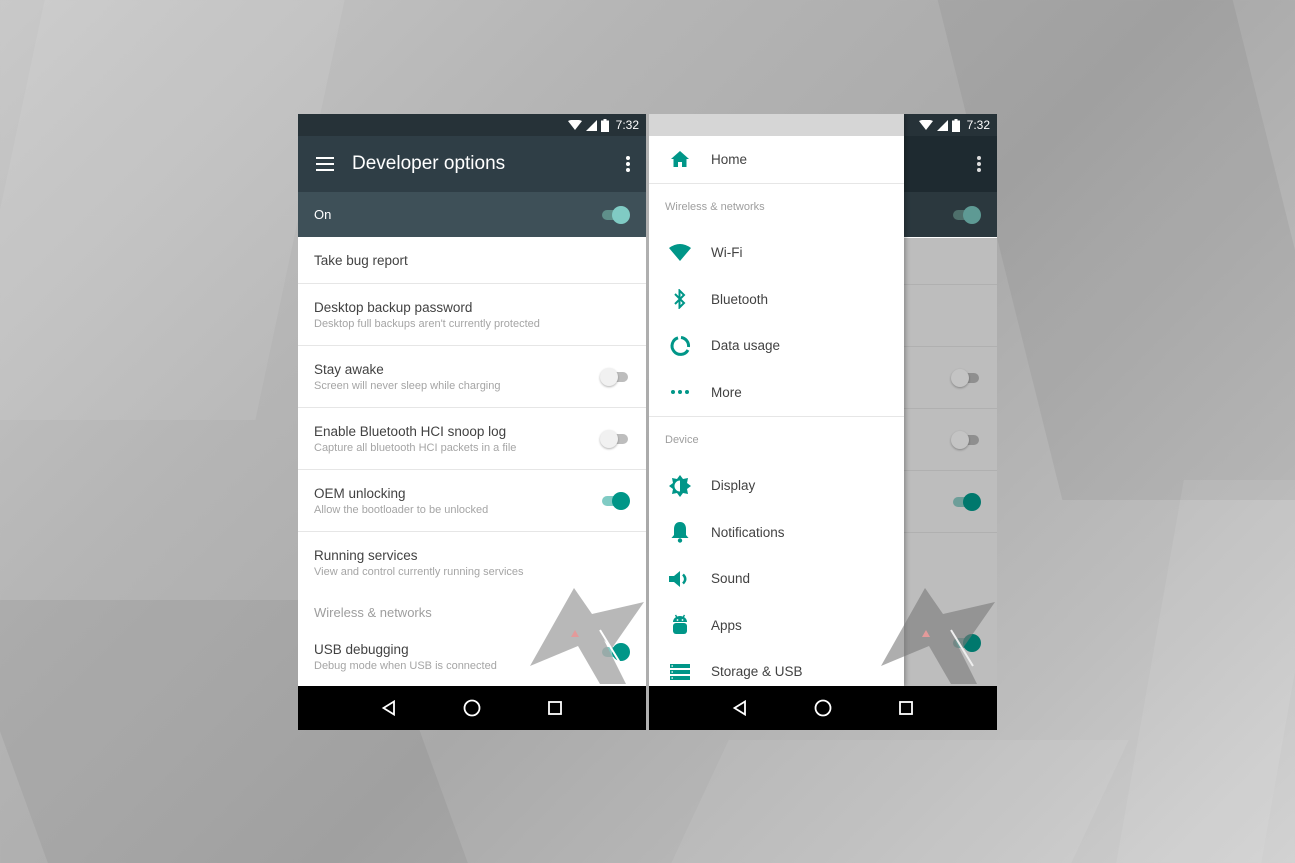  Describe the element at coordinates (680, 299) in the screenshot. I see `bluetooth-icon` at that location.